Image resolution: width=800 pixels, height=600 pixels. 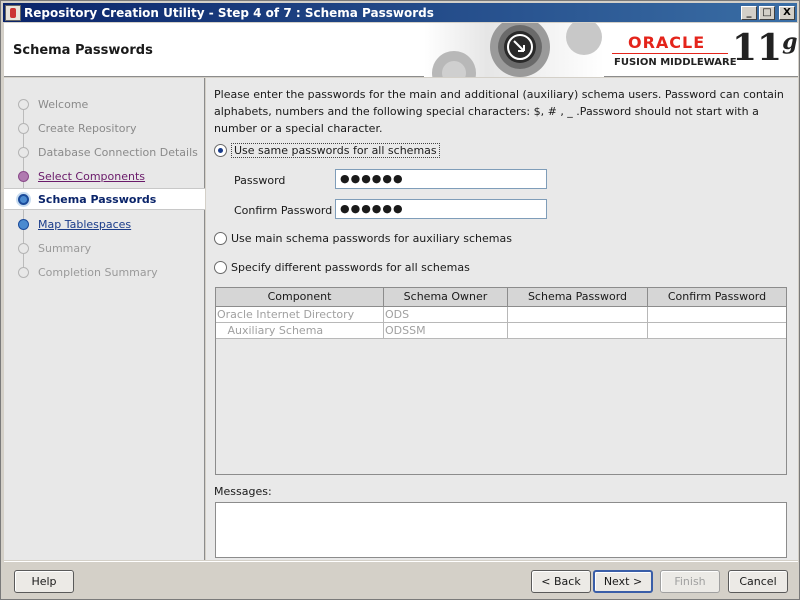 I want to click on fusion-middleware-label: FUSION MIDDLEWARE, so click(x=675, y=62).